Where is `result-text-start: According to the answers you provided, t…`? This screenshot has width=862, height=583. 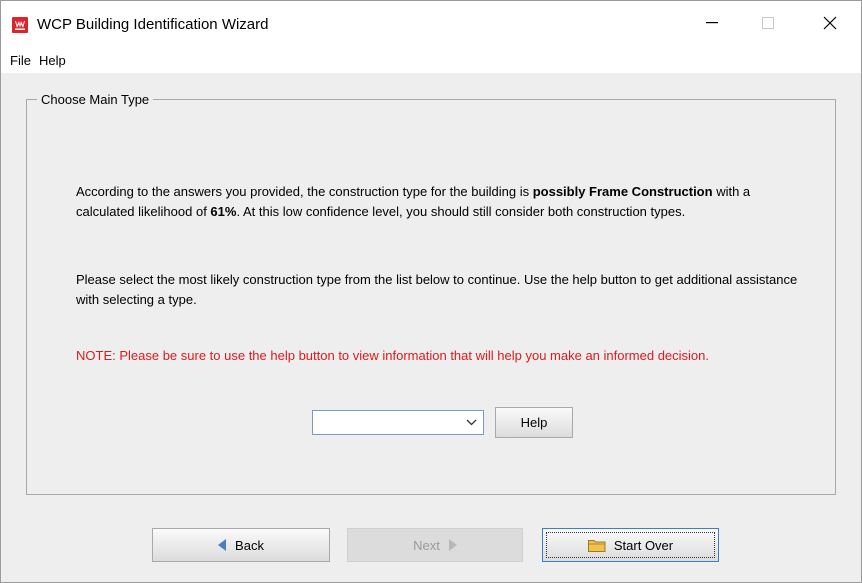
result-text-start: According to the answers you provided, t… is located at coordinates (304, 191).